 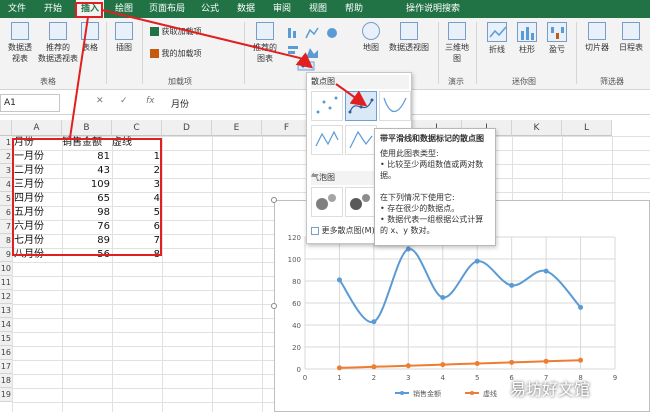 What do you see at coordinates (79, 77) in the screenshot?
I see `arrow-to-data` at bounding box center [79, 77].